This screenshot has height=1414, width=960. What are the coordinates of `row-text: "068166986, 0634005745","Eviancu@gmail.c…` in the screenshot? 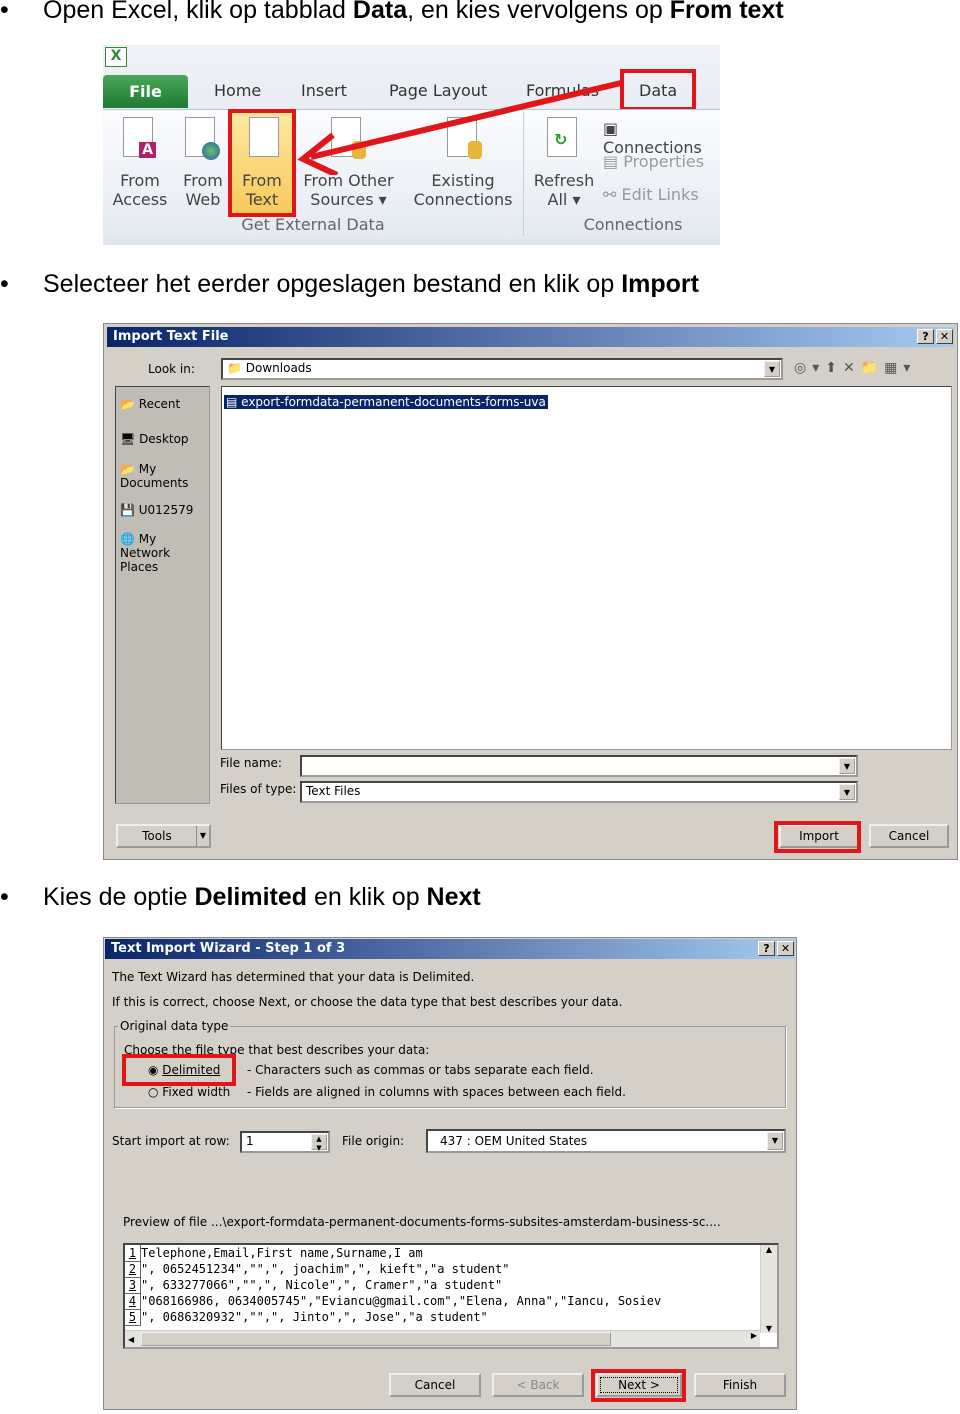 It's located at (401, 1301).